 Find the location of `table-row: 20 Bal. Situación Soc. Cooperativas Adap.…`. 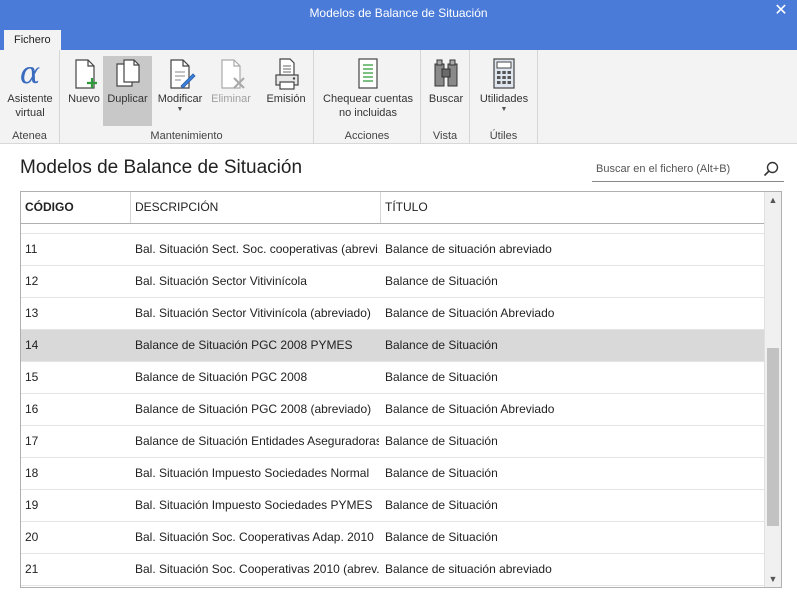

table-row: 20 Bal. Situación Soc. Cooperativas Adap.… is located at coordinates (393, 538).